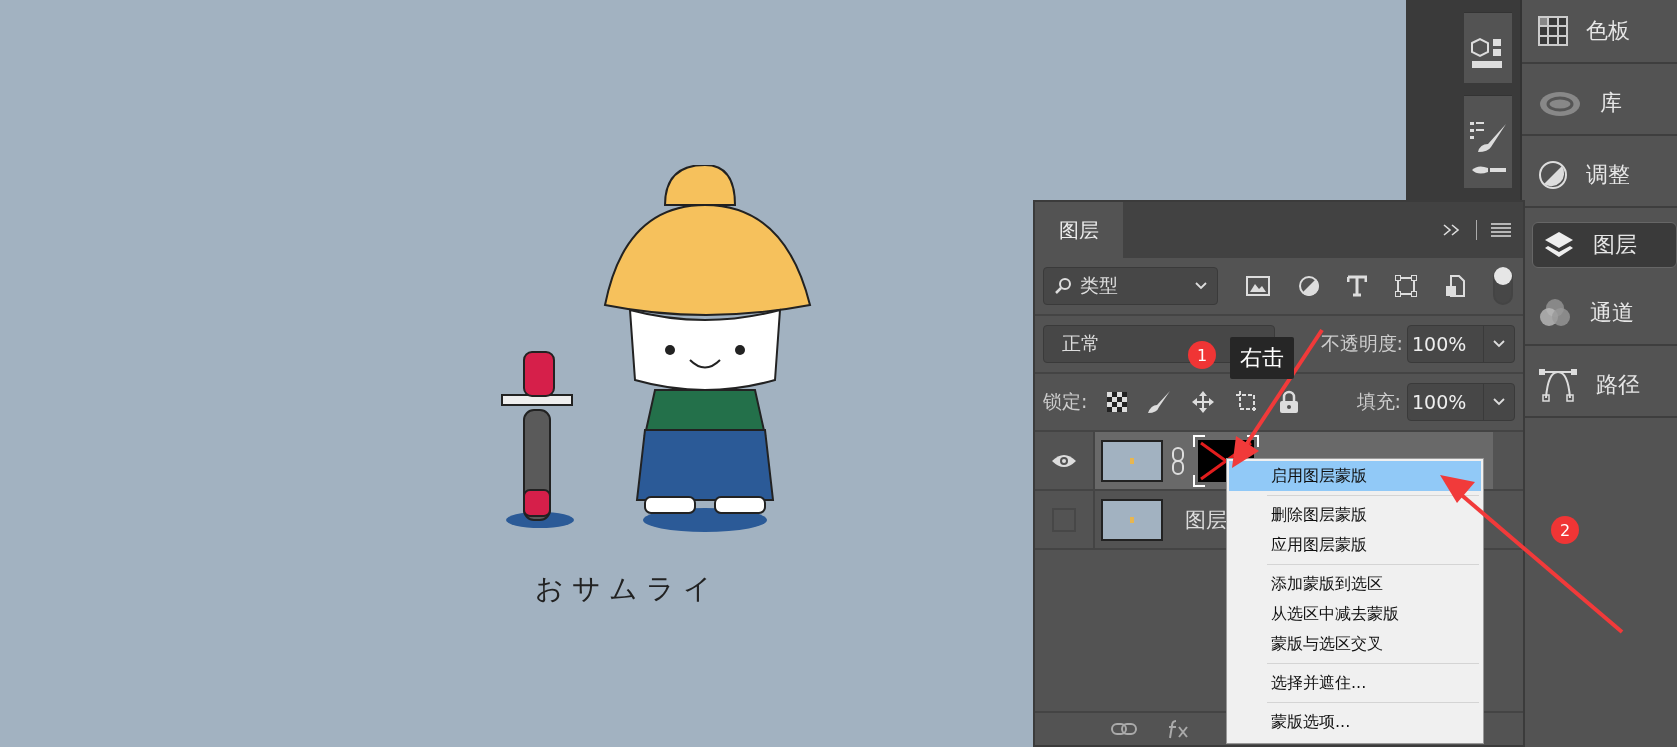  I want to click on tooltip: 右击, so click(1262, 358).